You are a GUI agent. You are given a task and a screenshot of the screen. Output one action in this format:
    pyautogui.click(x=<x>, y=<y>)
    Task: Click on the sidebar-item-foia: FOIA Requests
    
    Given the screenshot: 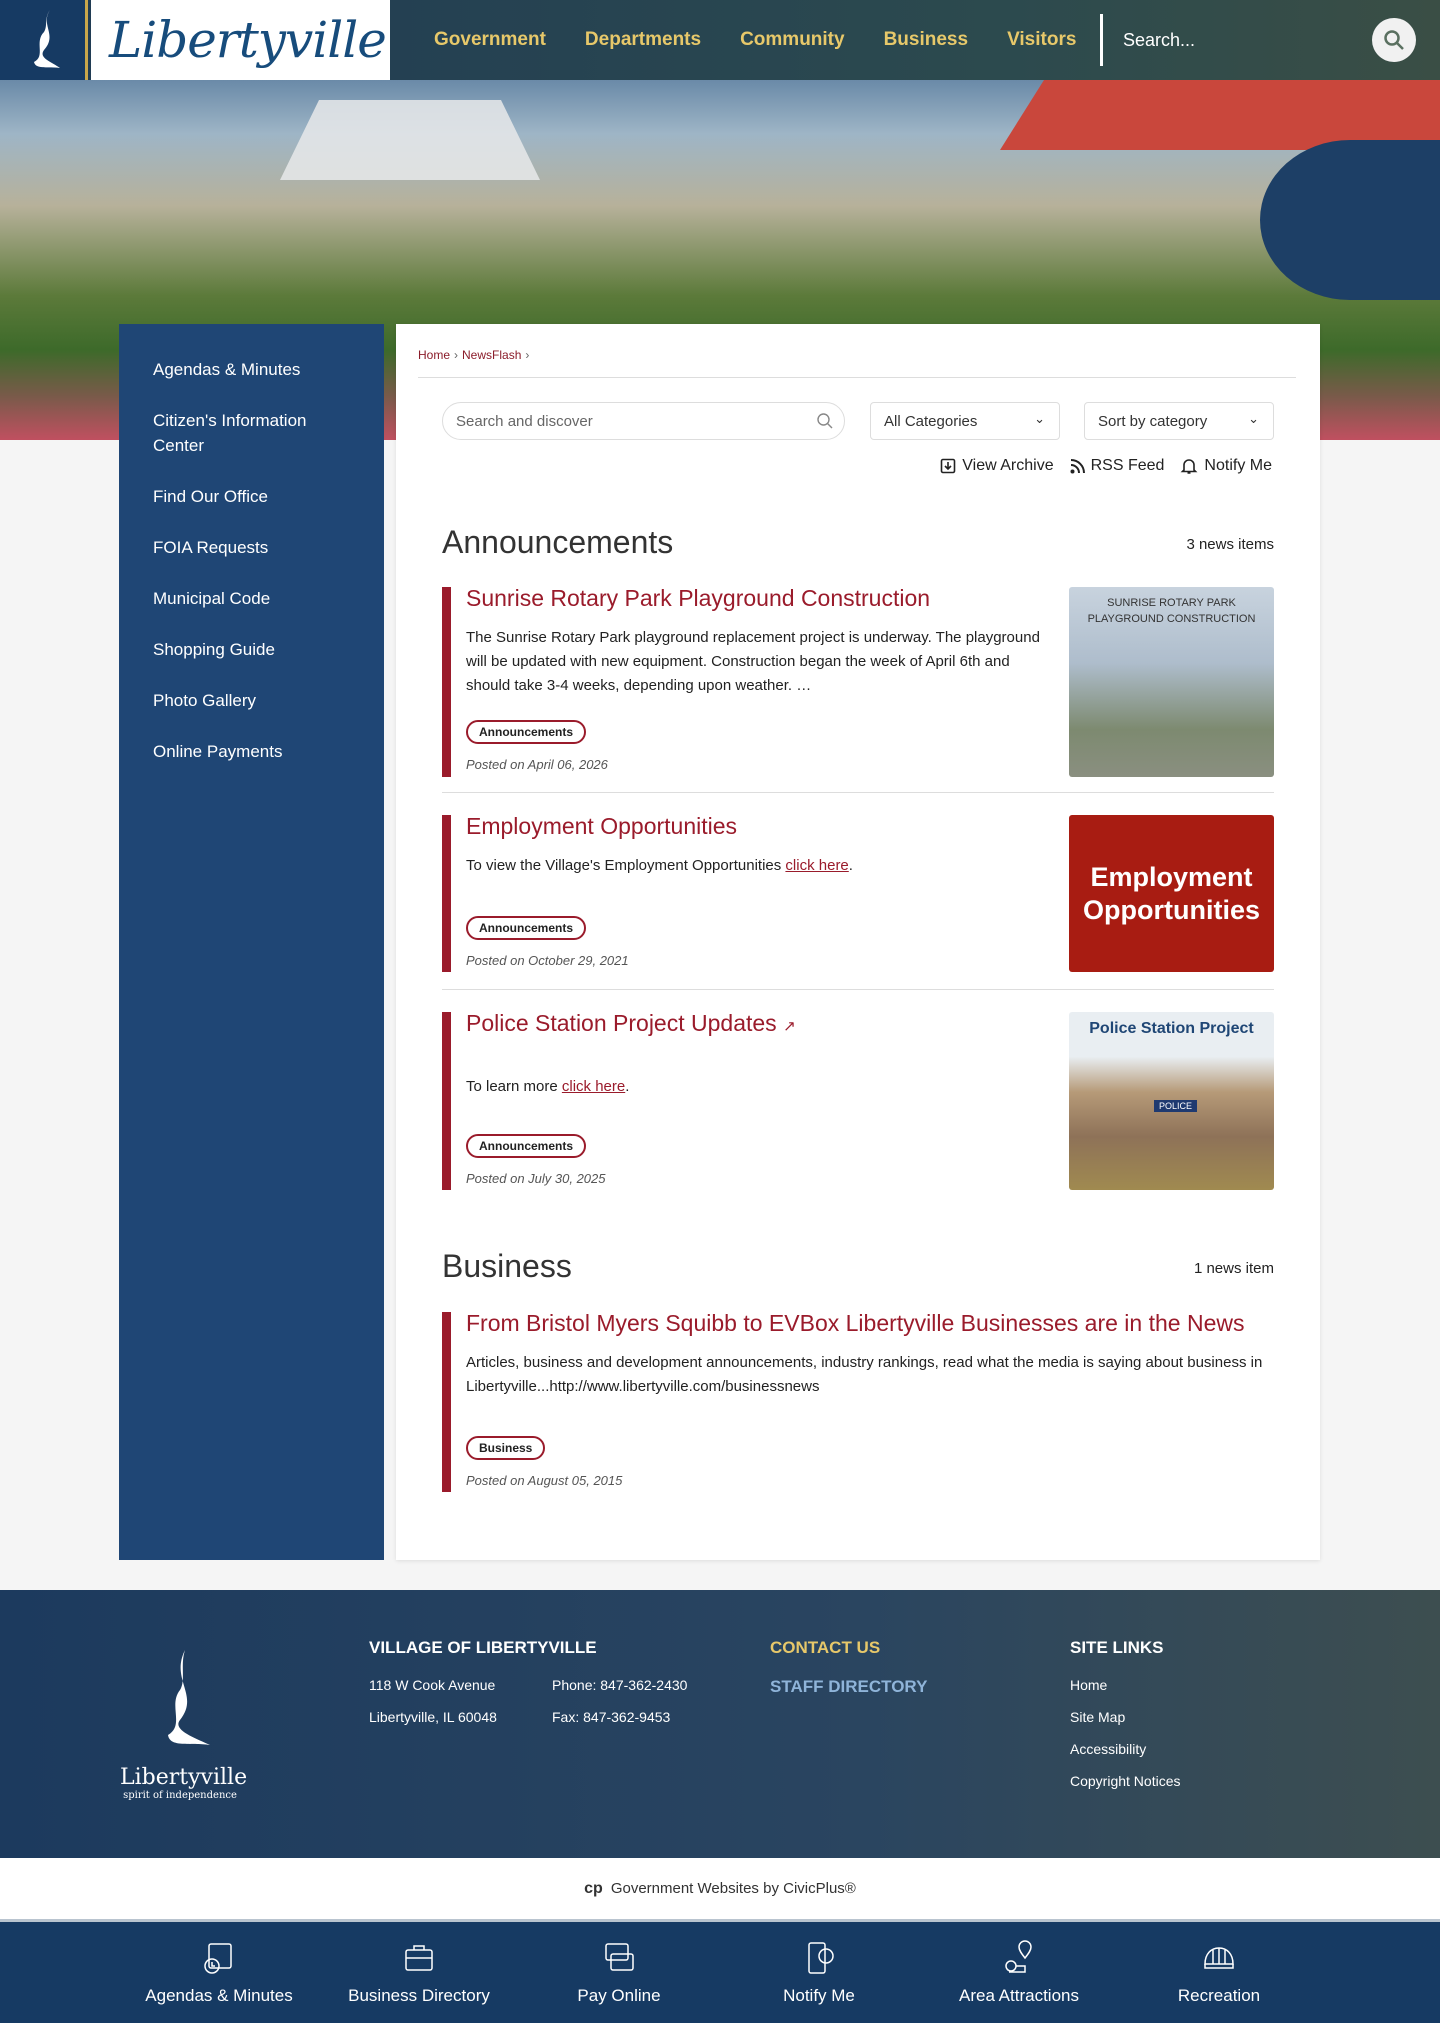 What is the action you would take?
    pyautogui.click(x=251, y=547)
    